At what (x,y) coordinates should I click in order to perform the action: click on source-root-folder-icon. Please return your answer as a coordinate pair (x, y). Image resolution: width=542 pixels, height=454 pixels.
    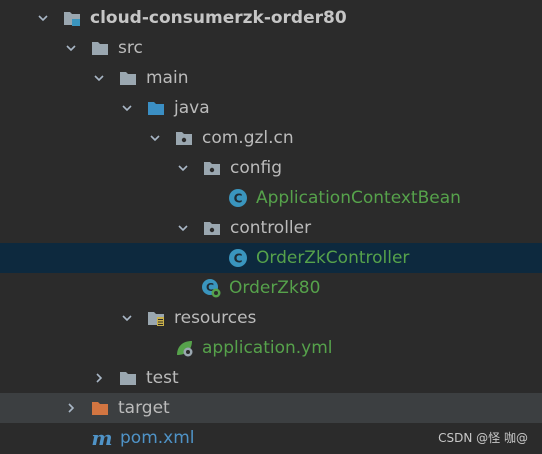
    Looking at the image, I should click on (156, 108).